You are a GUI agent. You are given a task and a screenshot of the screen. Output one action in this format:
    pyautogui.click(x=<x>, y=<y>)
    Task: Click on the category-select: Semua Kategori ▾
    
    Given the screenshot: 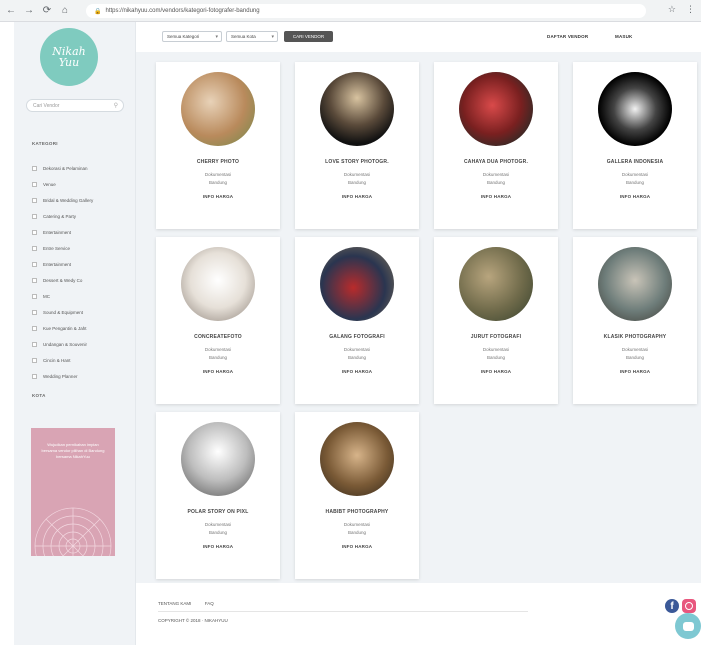 What is the action you would take?
    pyautogui.click(x=192, y=36)
    